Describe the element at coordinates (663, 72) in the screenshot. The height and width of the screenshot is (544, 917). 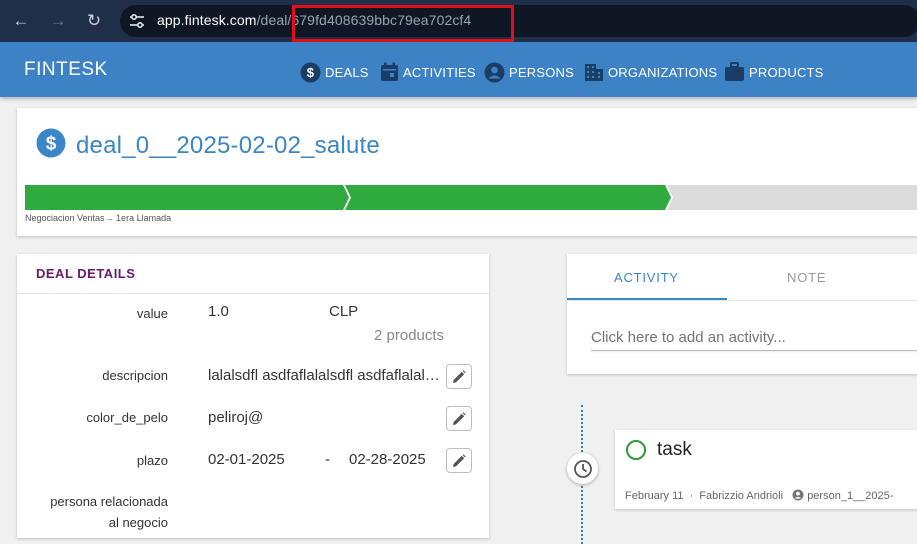
I see `nav-organizations-label: ORGANIZATIONS` at that location.